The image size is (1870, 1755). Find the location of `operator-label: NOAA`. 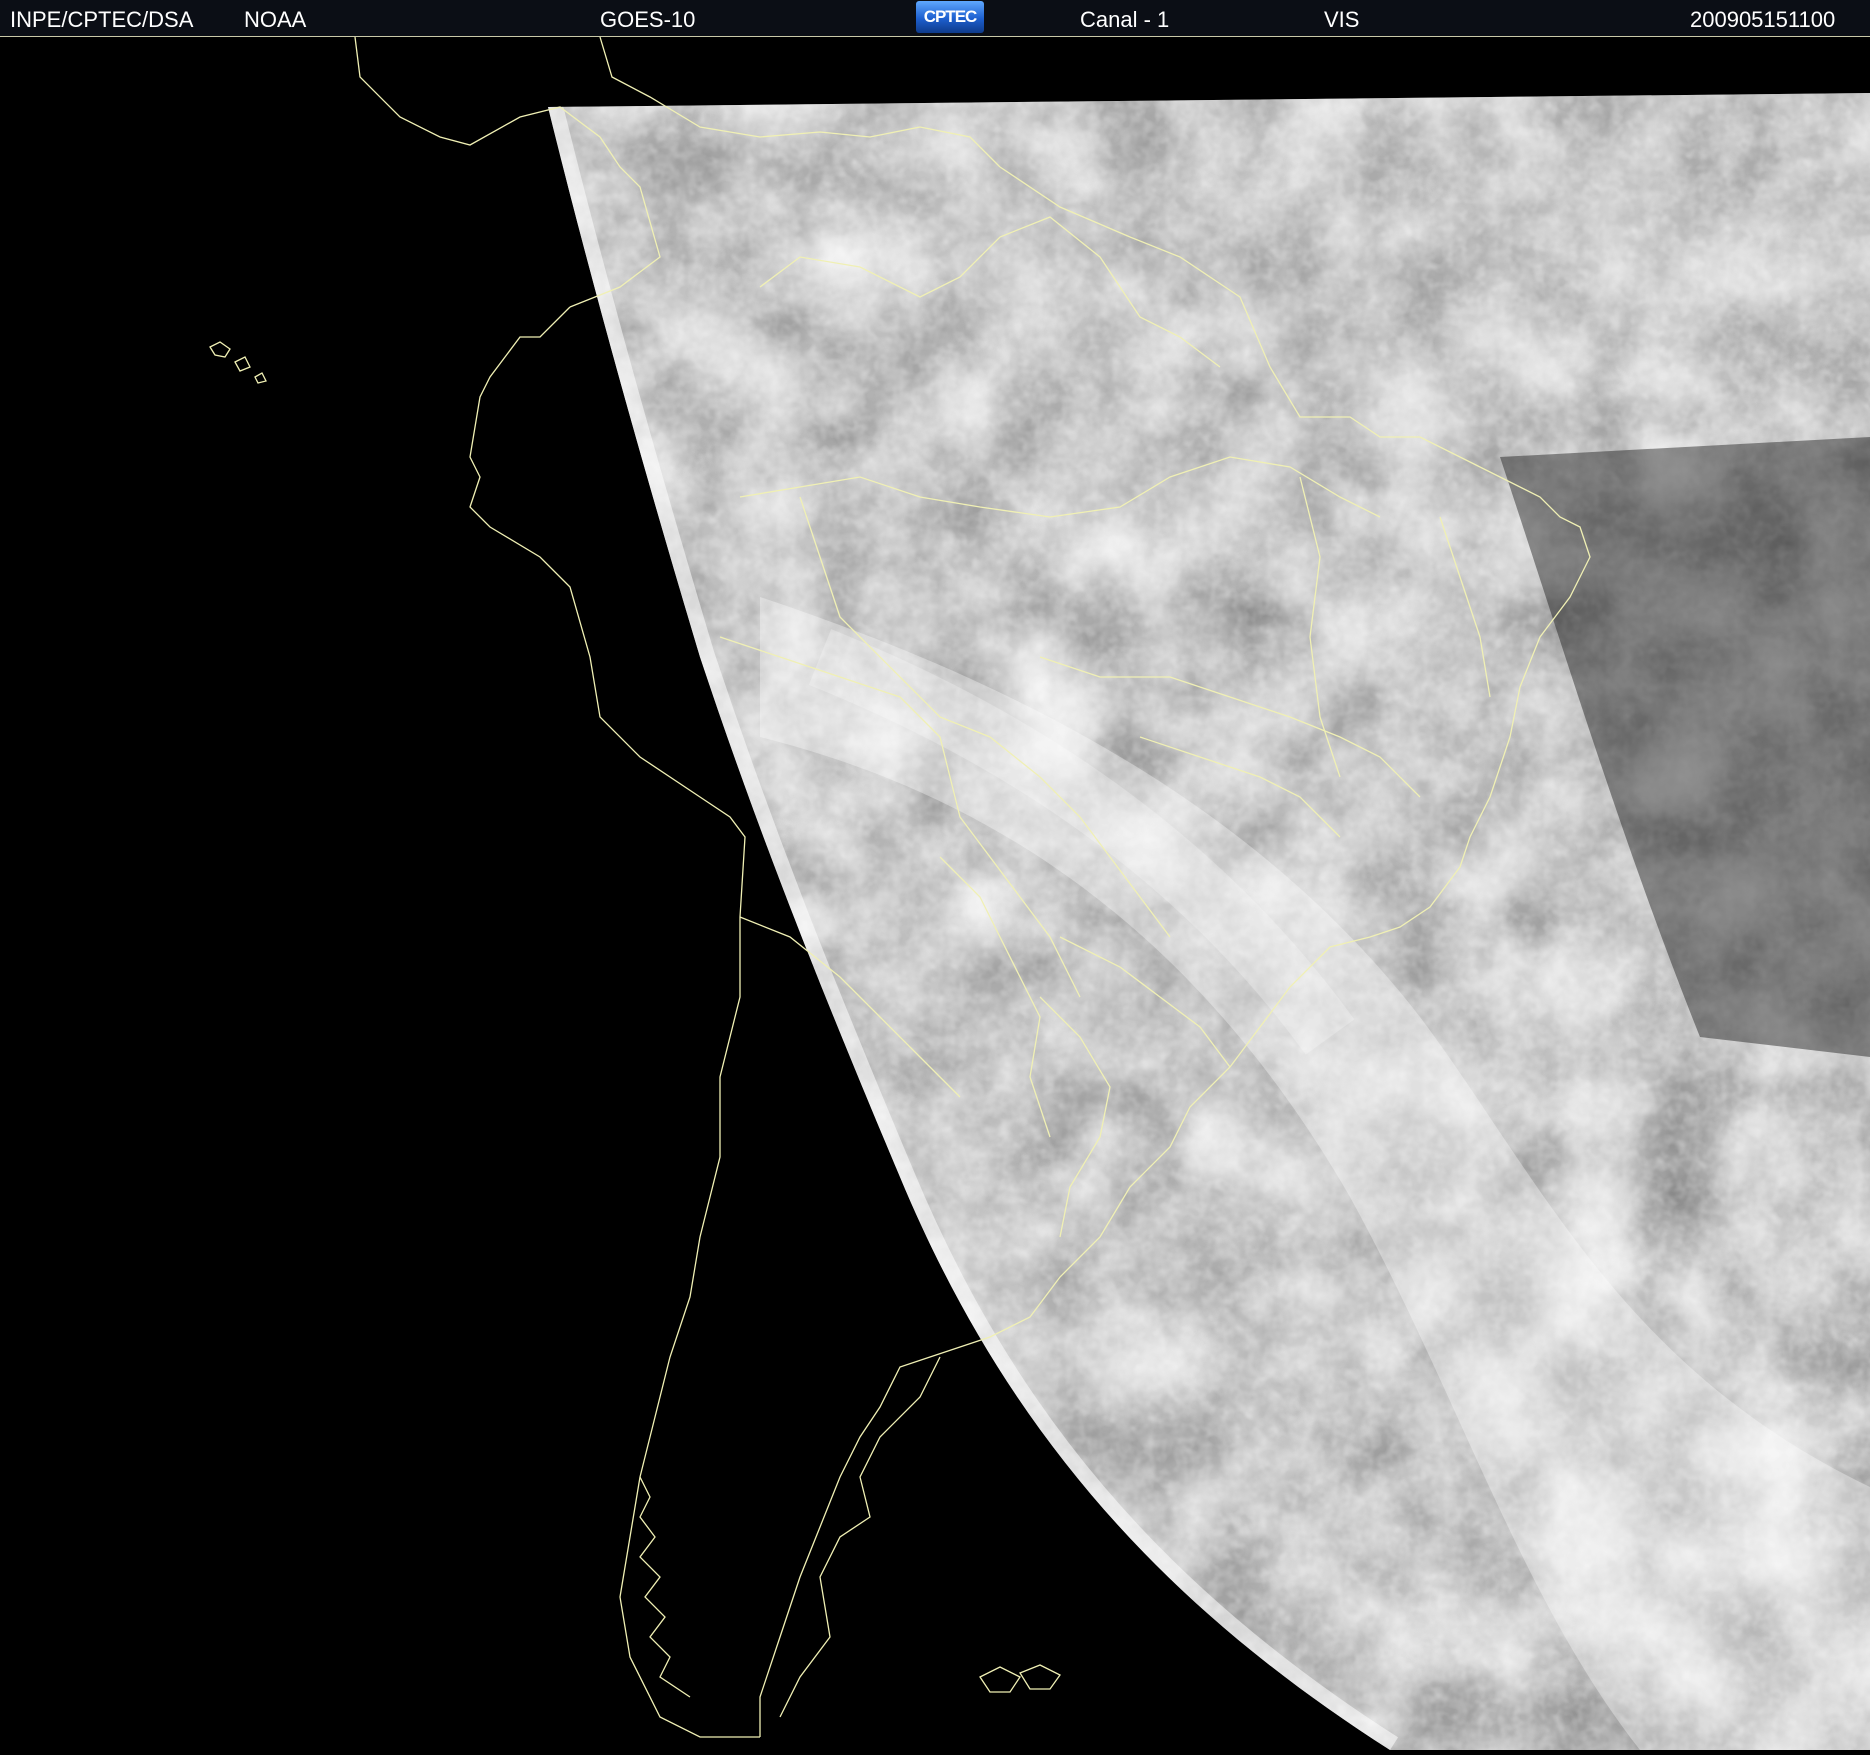

operator-label: NOAA is located at coordinates (275, 19).